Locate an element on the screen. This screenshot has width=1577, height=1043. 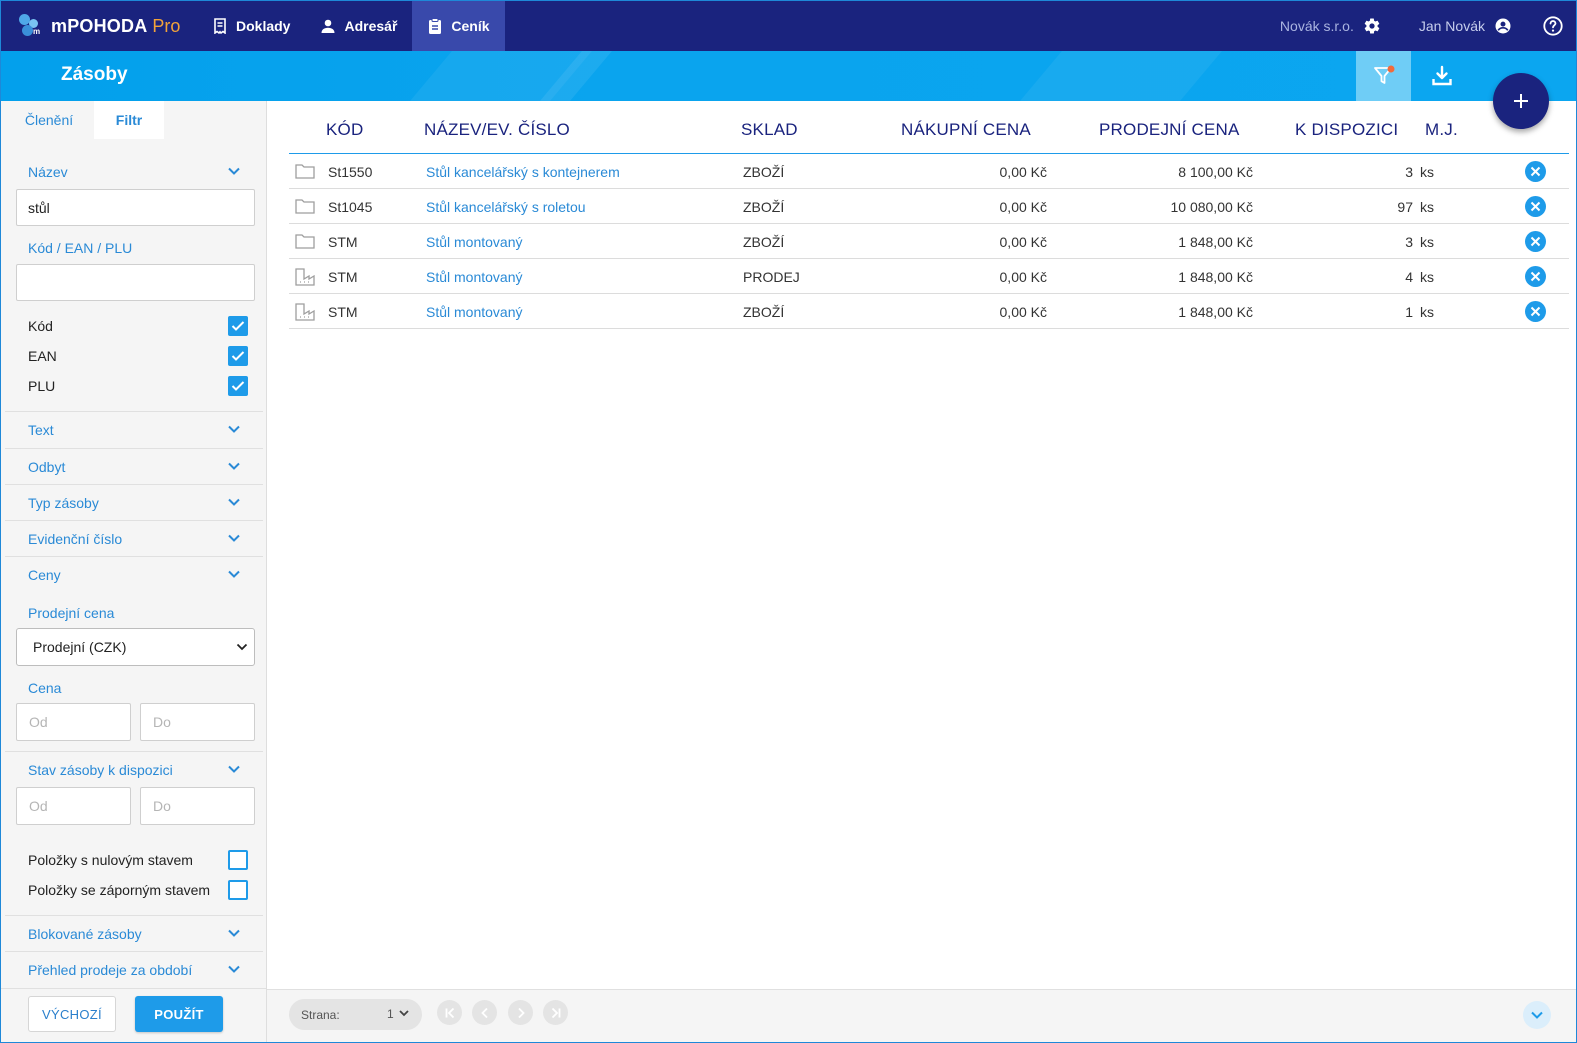
section-typ-zasoby: Typ zásoby is located at coordinates (134, 503).